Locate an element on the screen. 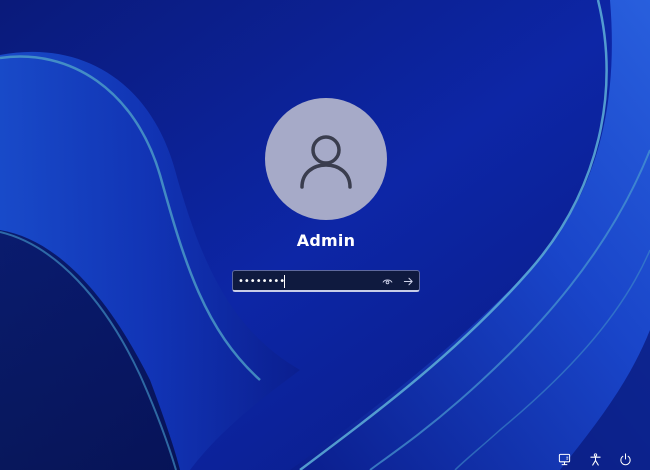  username-label: Admin is located at coordinates (326, 240).